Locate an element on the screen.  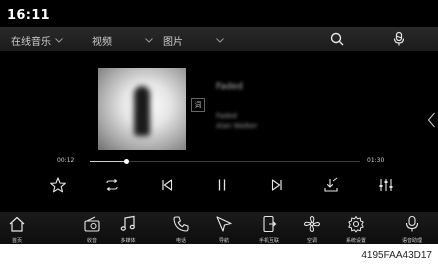
dock-label-climate: 空调 is located at coordinates (311, 241).